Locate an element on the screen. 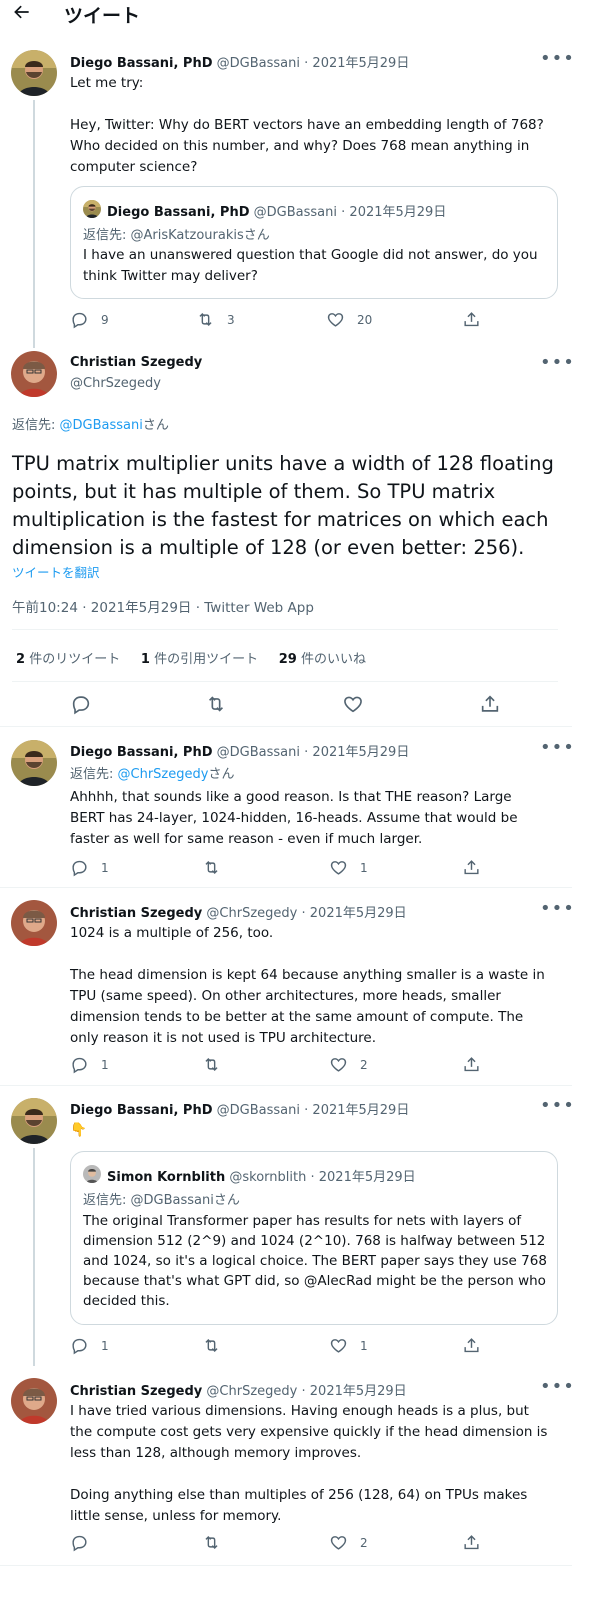  arrow-left-icon is located at coordinates (21, 12).